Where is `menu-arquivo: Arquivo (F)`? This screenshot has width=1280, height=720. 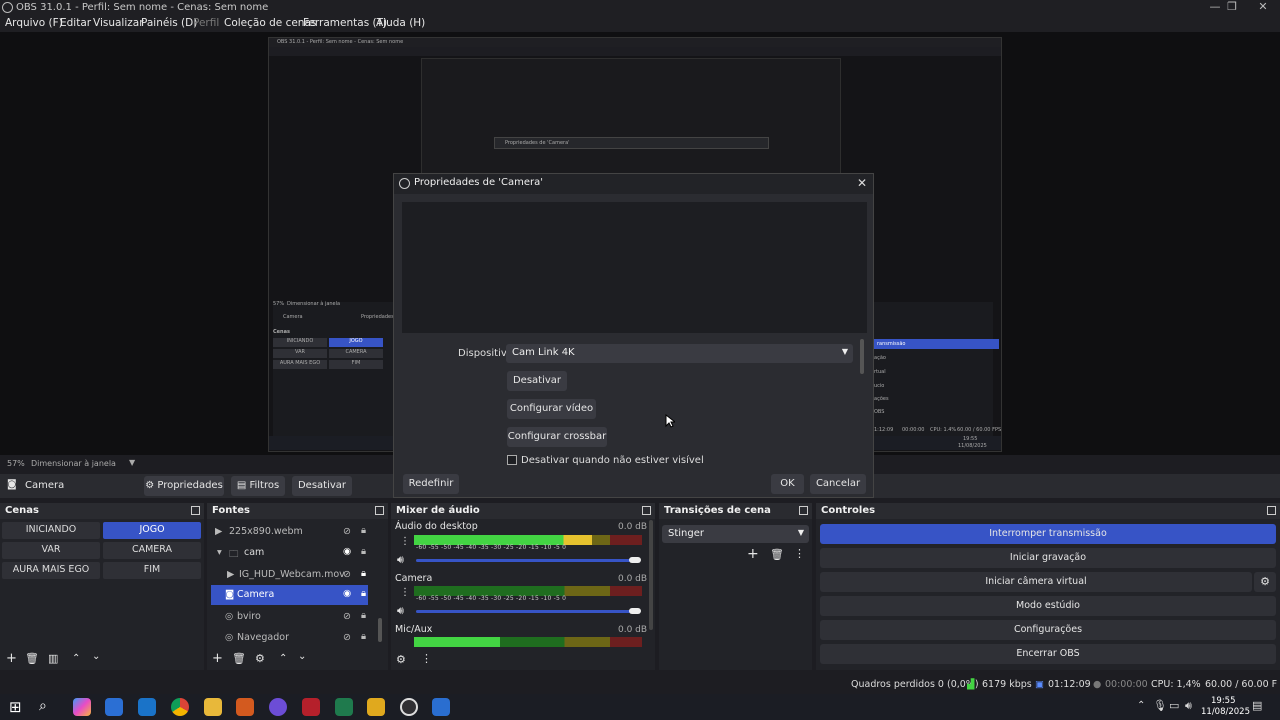 menu-arquivo: Arquivo (F) is located at coordinates (34, 23).